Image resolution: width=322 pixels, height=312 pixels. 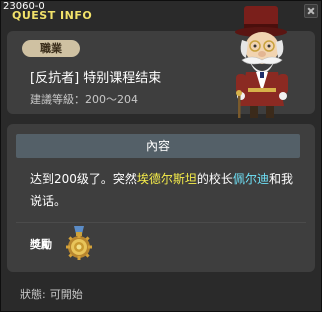 What do you see at coordinates (167, 179) in the screenshot?
I see `npc-link-edelstein: 埃德尔斯坦` at bounding box center [167, 179].